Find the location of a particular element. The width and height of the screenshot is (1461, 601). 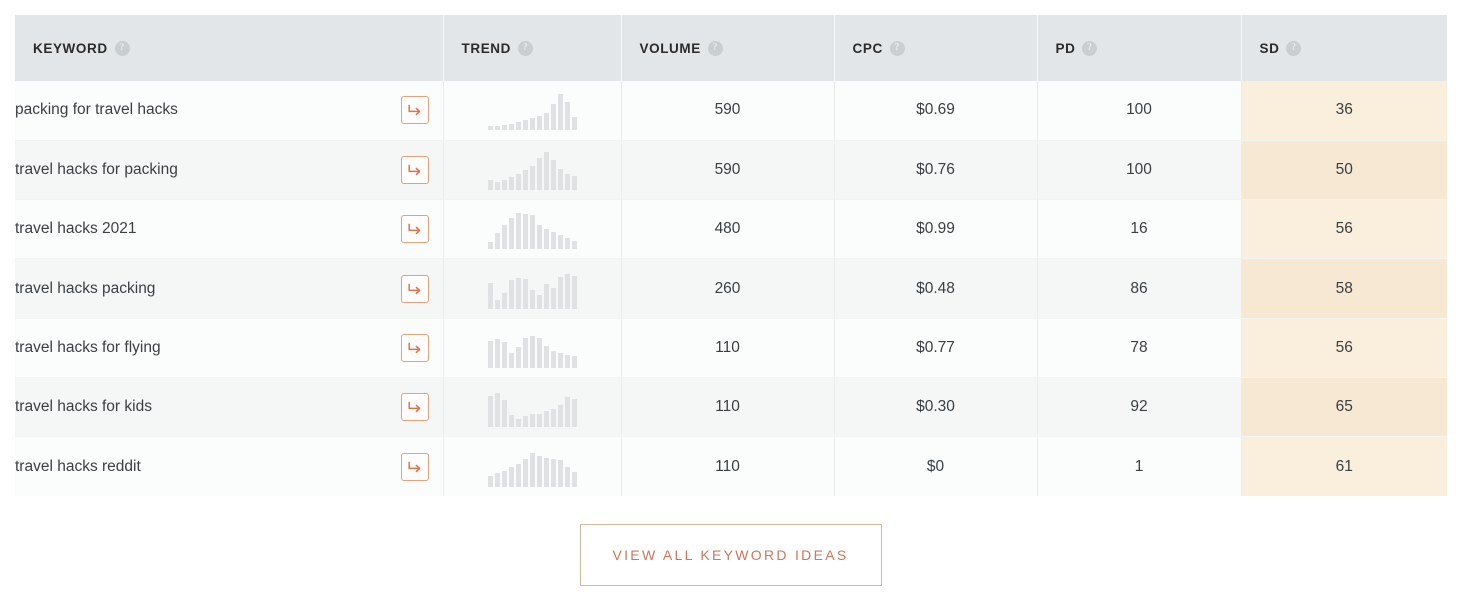

cell-cpc: $0 is located at coordinates (936, 466).